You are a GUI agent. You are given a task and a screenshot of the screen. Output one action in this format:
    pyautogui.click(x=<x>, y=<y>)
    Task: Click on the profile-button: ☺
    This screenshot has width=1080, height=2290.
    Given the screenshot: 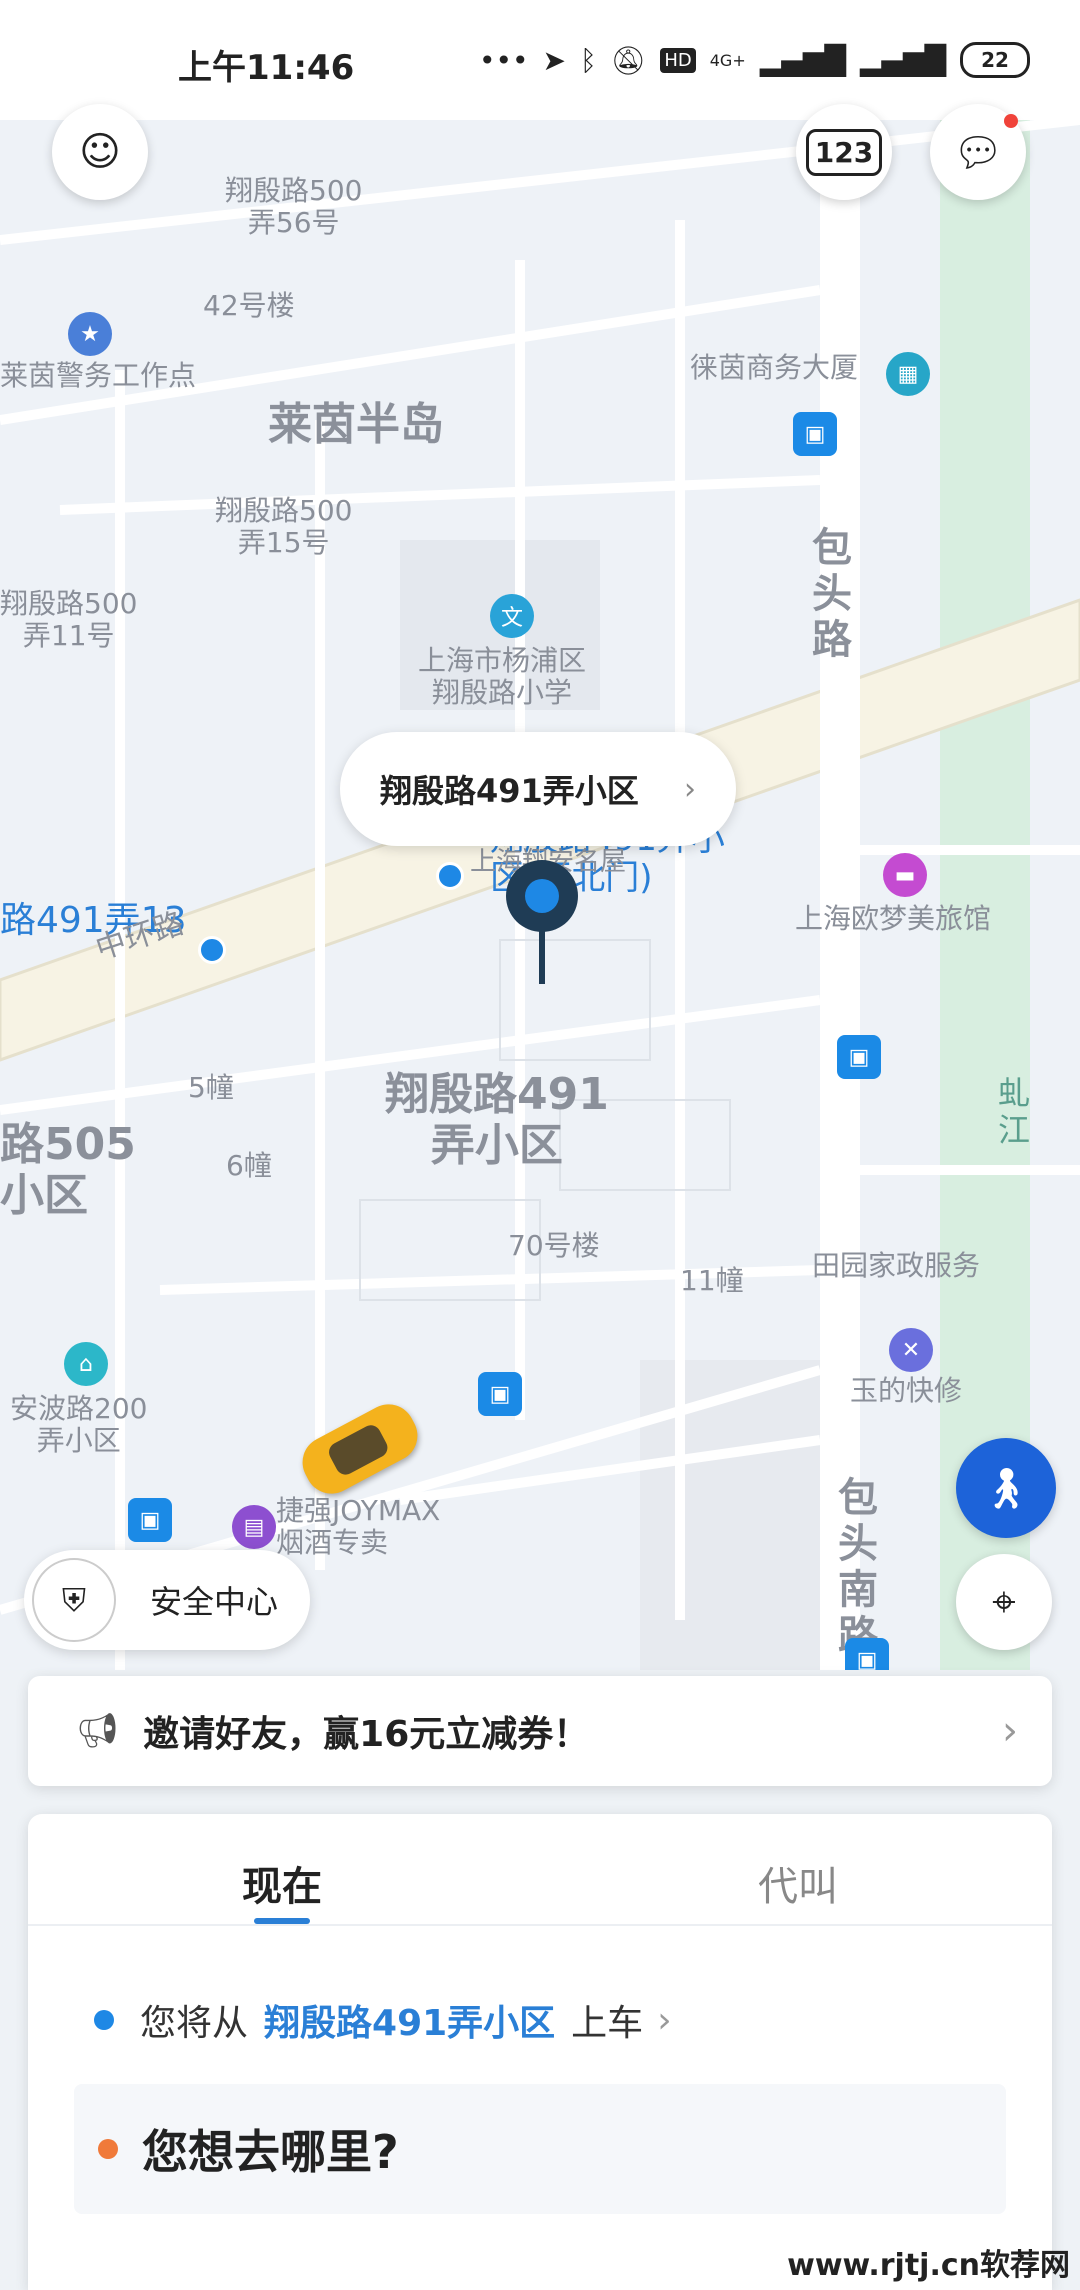 What is the action you would take?
    pyautogui.click(x=100, y=152)
    